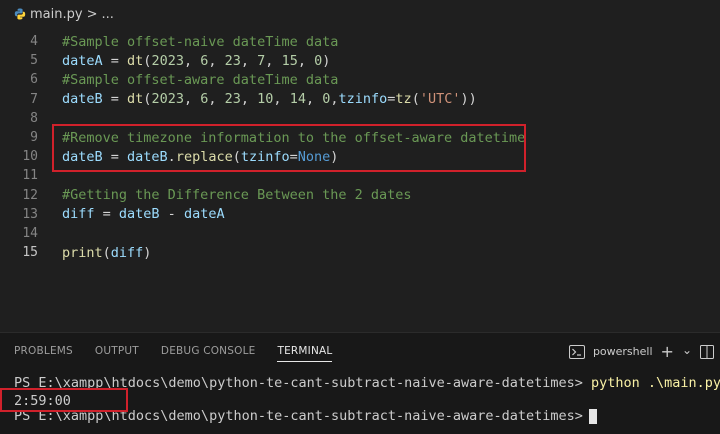  I want to click on line-number: 7, so click(34, 99).